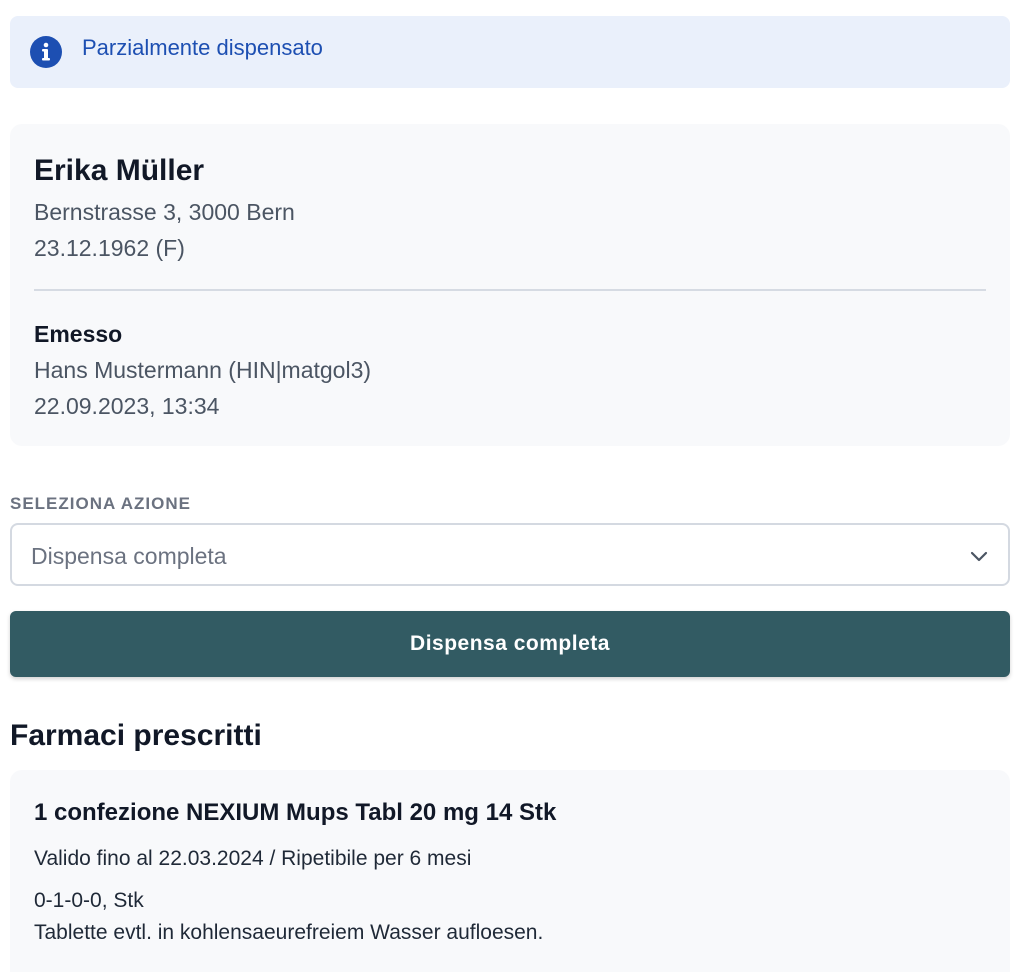 The height and width of the screenshot is (972, 1022). What do you see at coordinates (119, 170) in the screenshot?
I see `patient-name: Erika Müller` at bounding box center [119, 170].